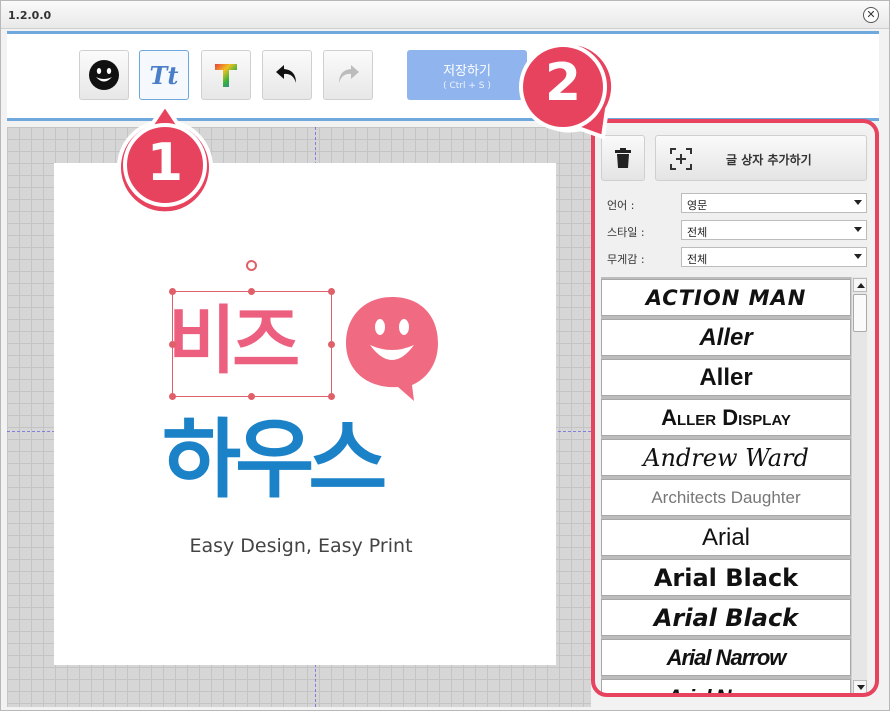  Describe the element at coordinates (172, 344) in the screenshot. I see `resize-handle-left` at that location.